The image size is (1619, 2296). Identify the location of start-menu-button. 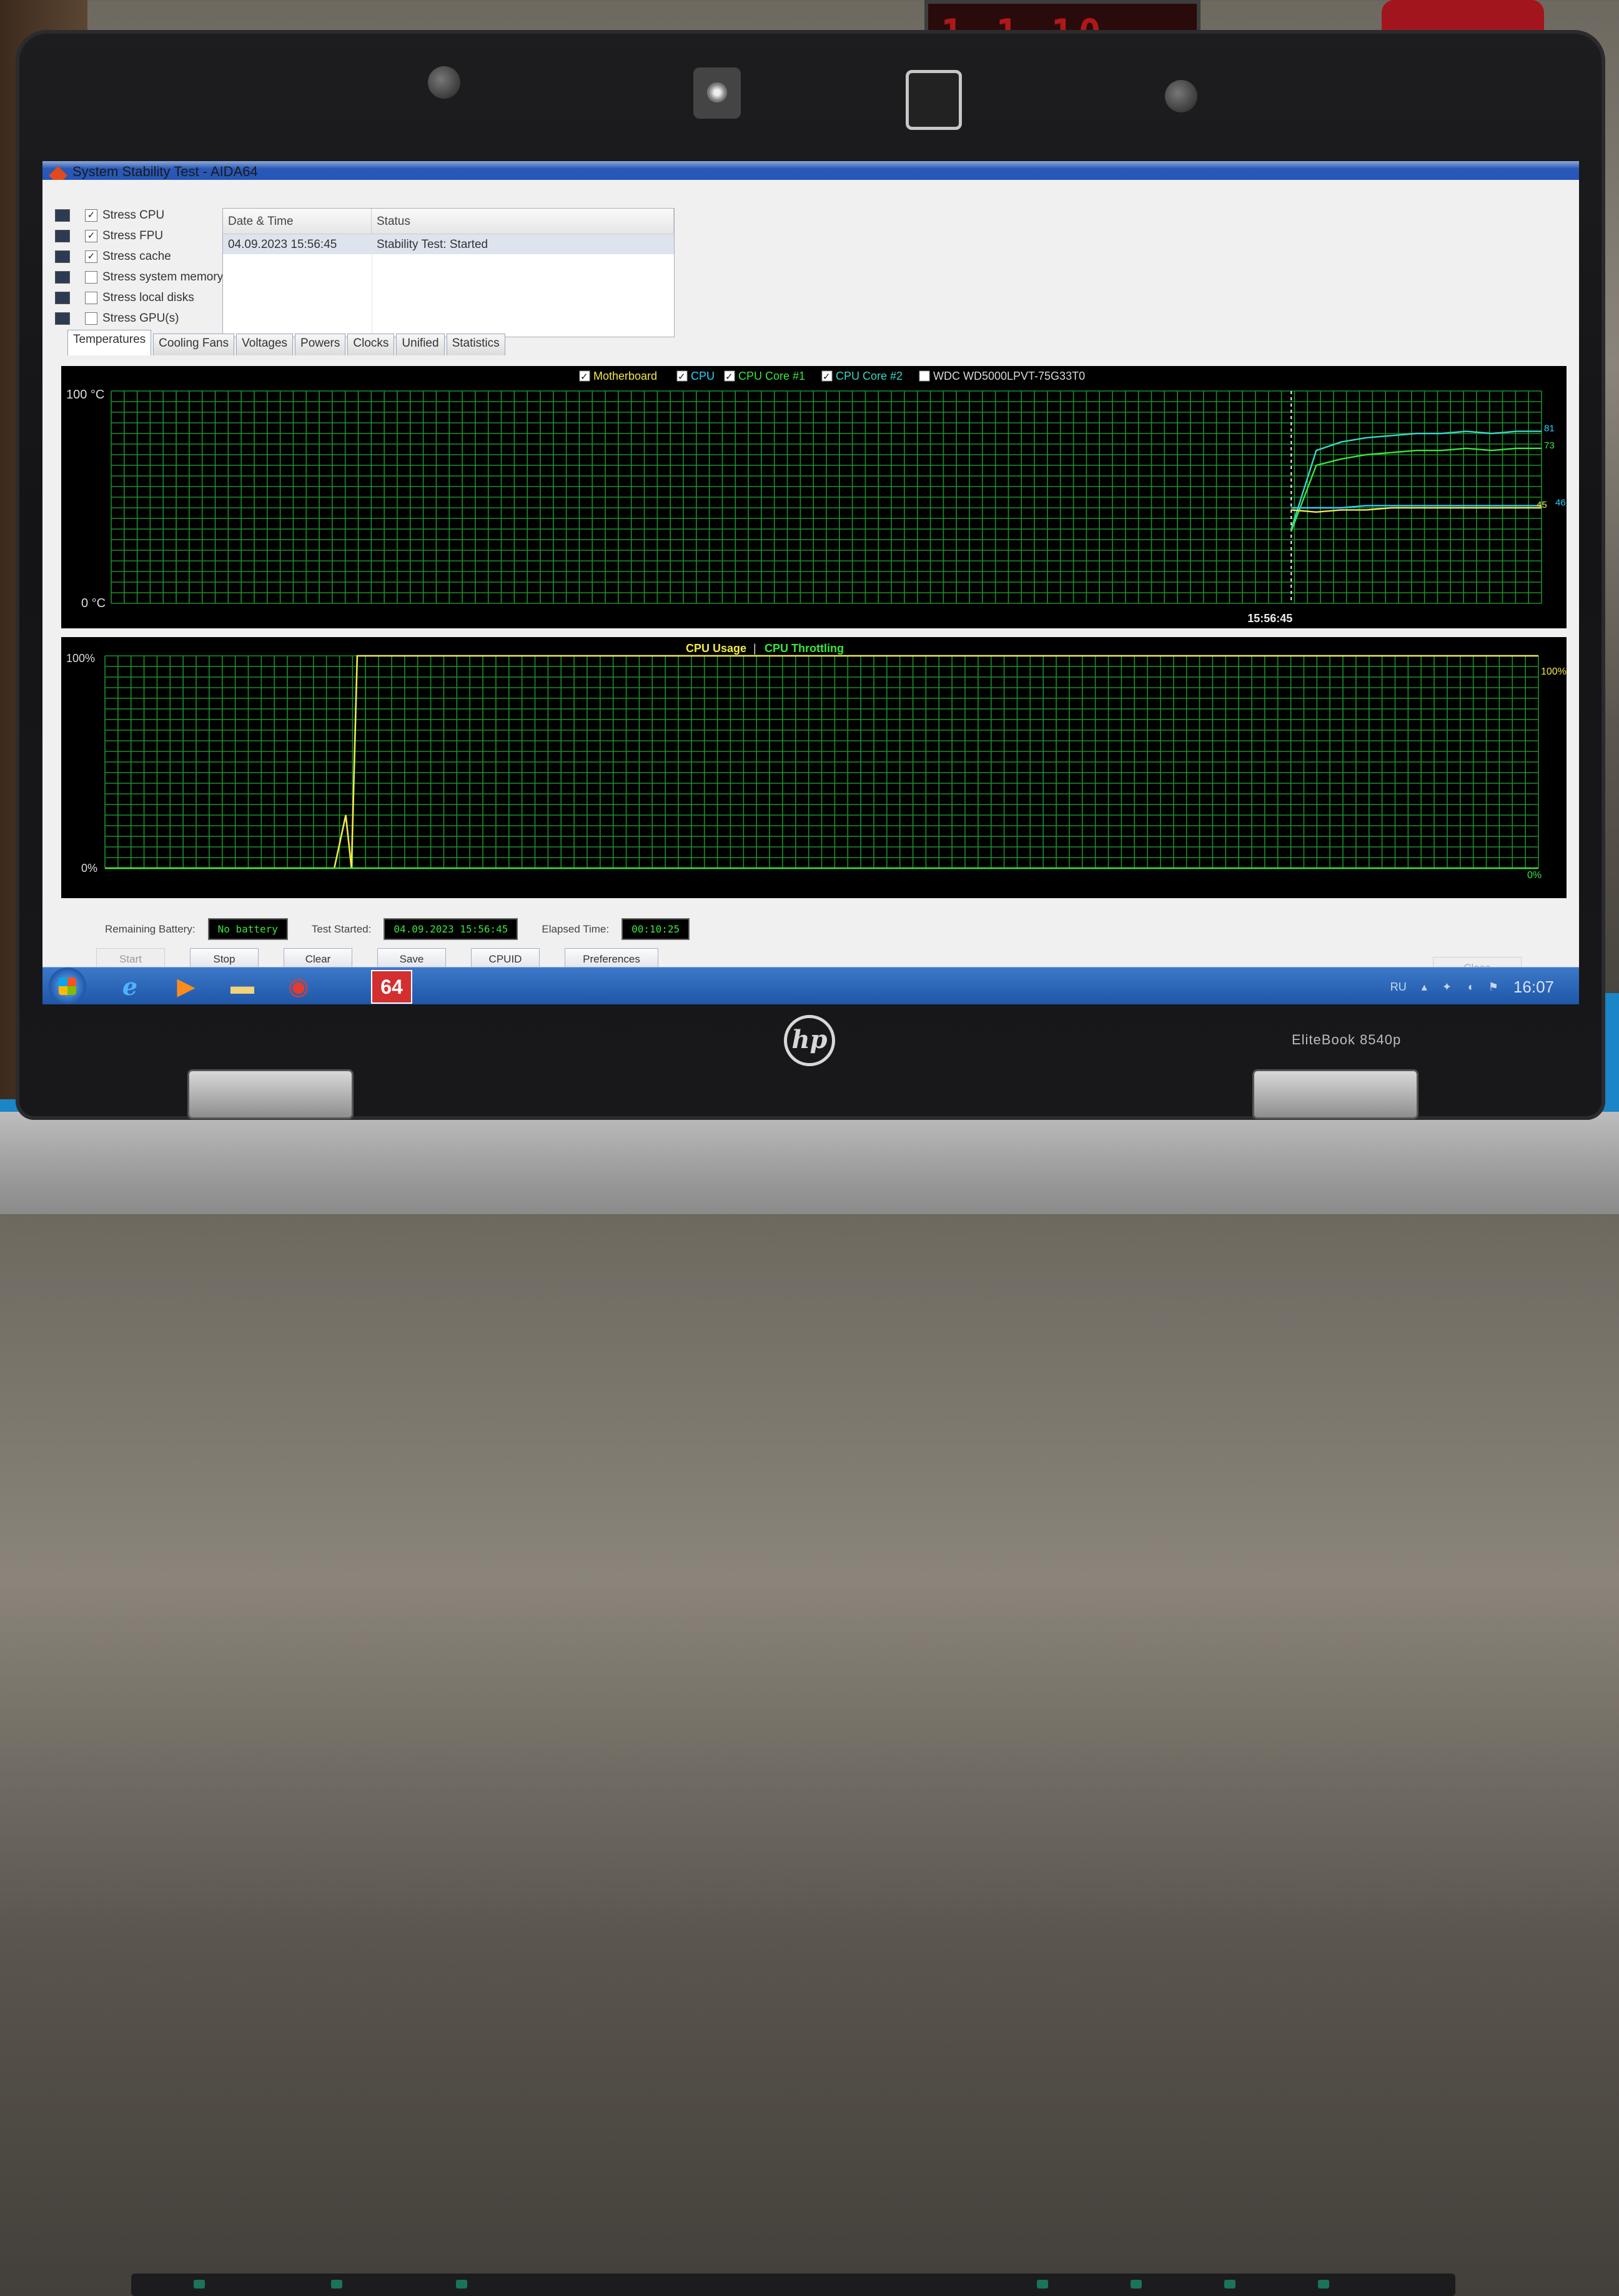
(67, 985).